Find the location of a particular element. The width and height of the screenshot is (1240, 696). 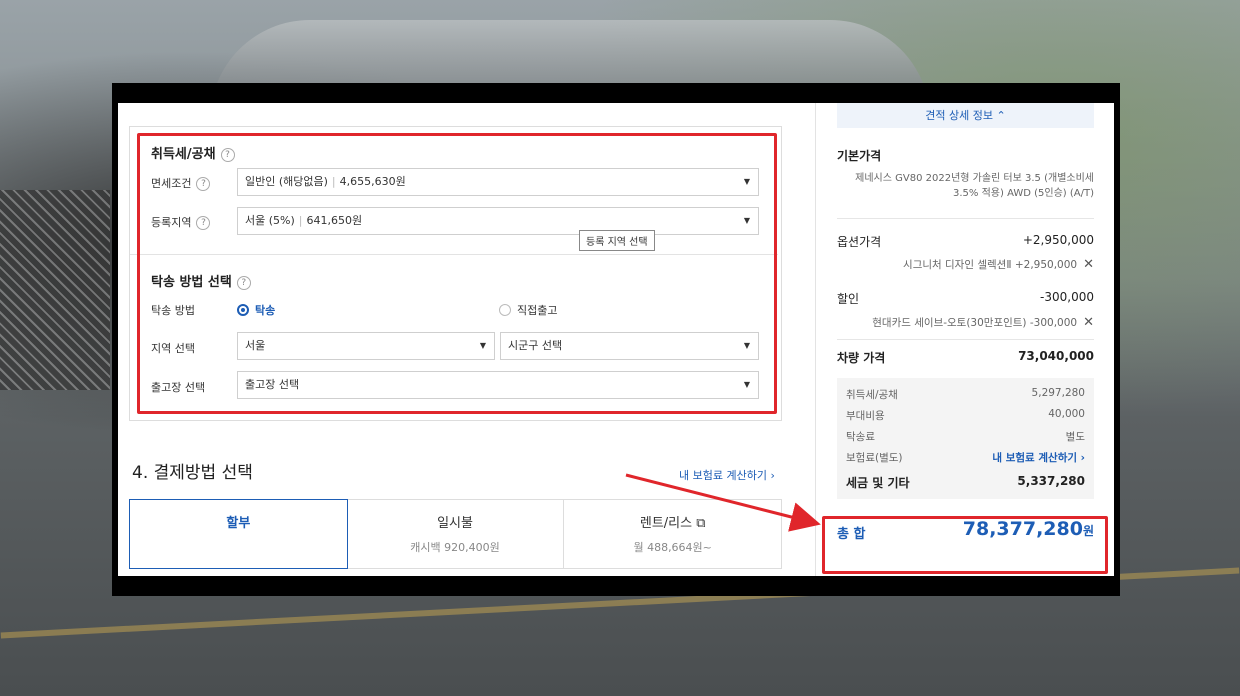

remove-discount-icon: ✕ is located at coordinates (1088, 322).